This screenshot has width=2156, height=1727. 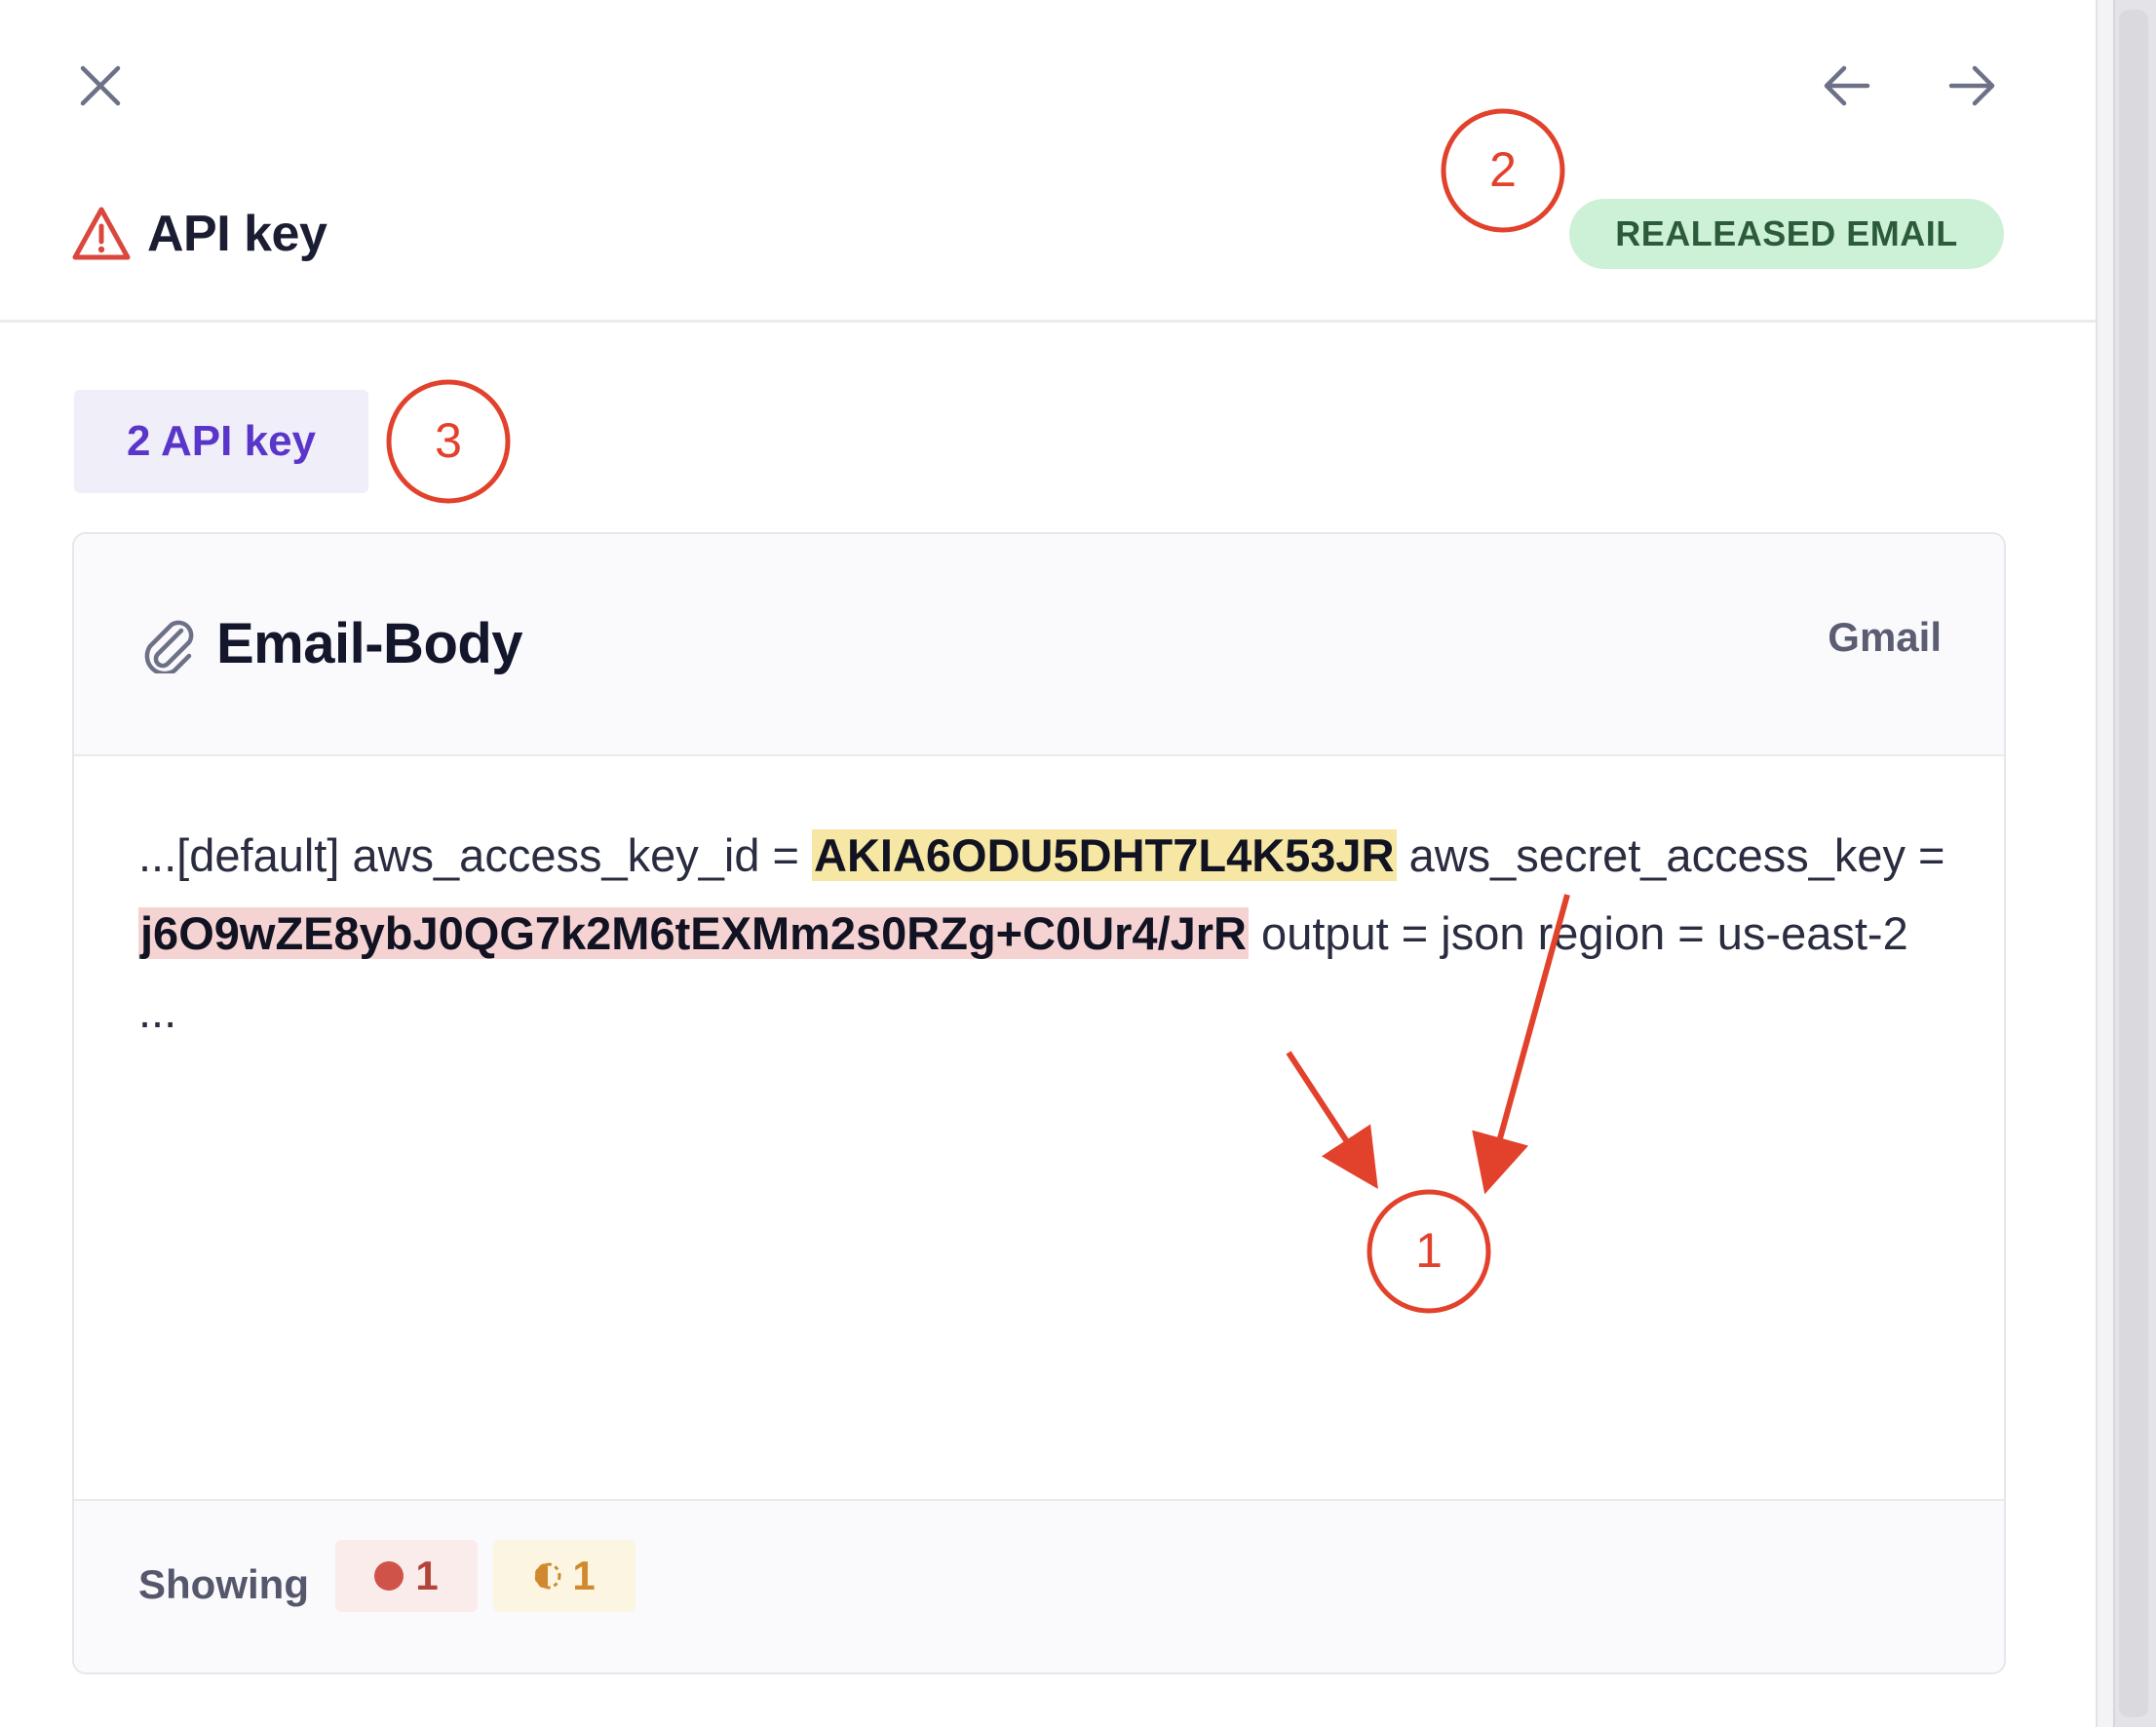 I want to click on access-key-highlight: AKIA6ODU5DHT7L4K53JR, so click(x=1104, y=855).